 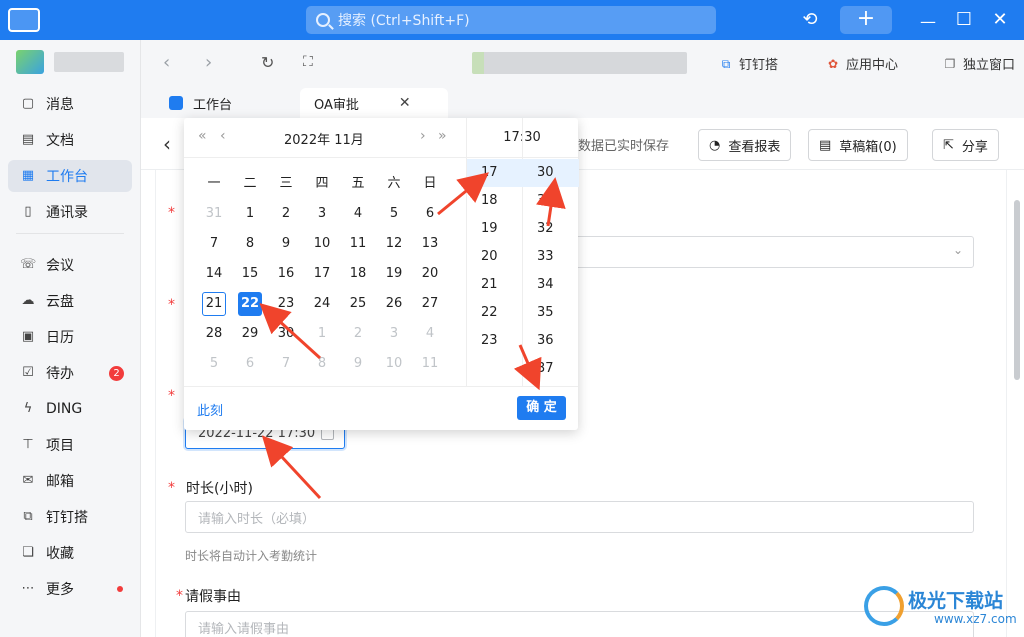 What do you see at coordinates (70, 409) in the screenshot?
I see `sidebar-item-bolt: ϟ DING` at bounding box center [70, 409].